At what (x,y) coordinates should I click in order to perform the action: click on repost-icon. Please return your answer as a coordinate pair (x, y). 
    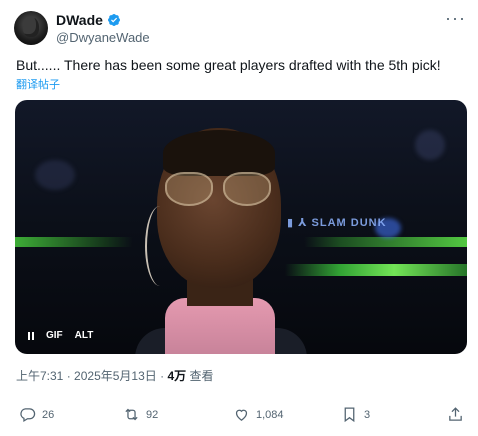
    Looking at the image, I should click on (131, 414).